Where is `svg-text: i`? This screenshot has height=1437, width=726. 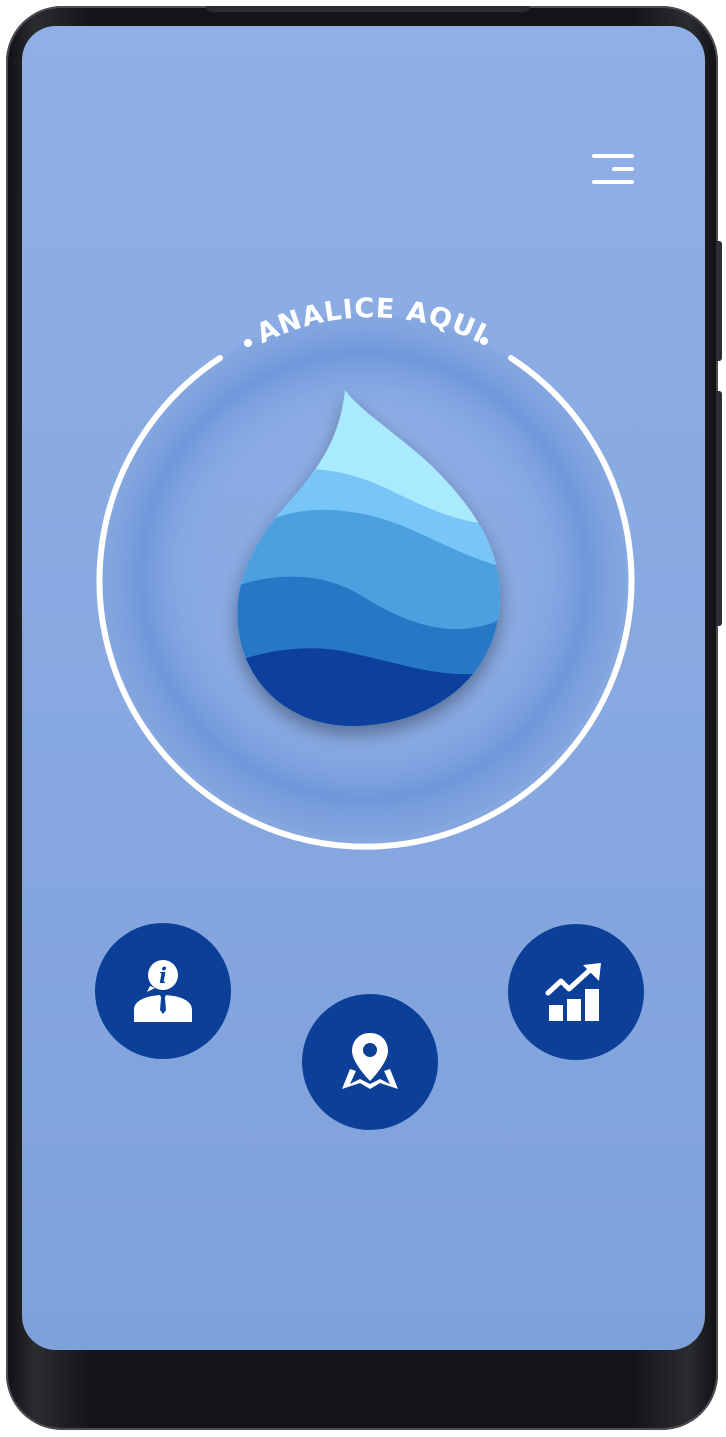
svg-text: i is located at coordinates (163, 975).